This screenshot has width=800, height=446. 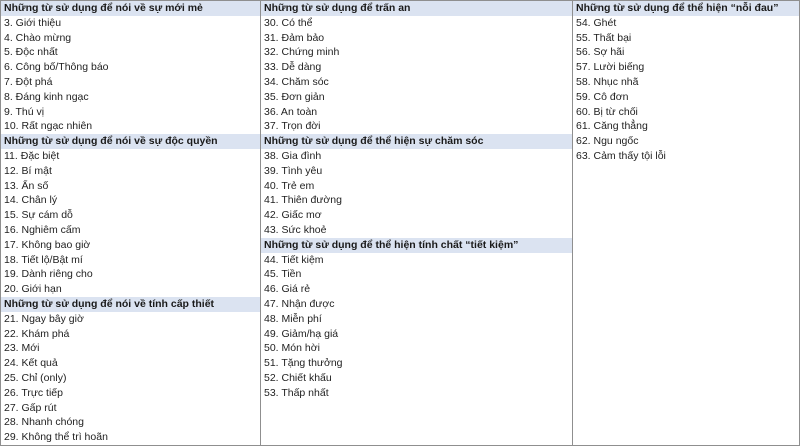 What do you see at coordinates (291, 111) in the screenshot?
I see `list-item: 36. An toàn` at bounding box center [291, 111].